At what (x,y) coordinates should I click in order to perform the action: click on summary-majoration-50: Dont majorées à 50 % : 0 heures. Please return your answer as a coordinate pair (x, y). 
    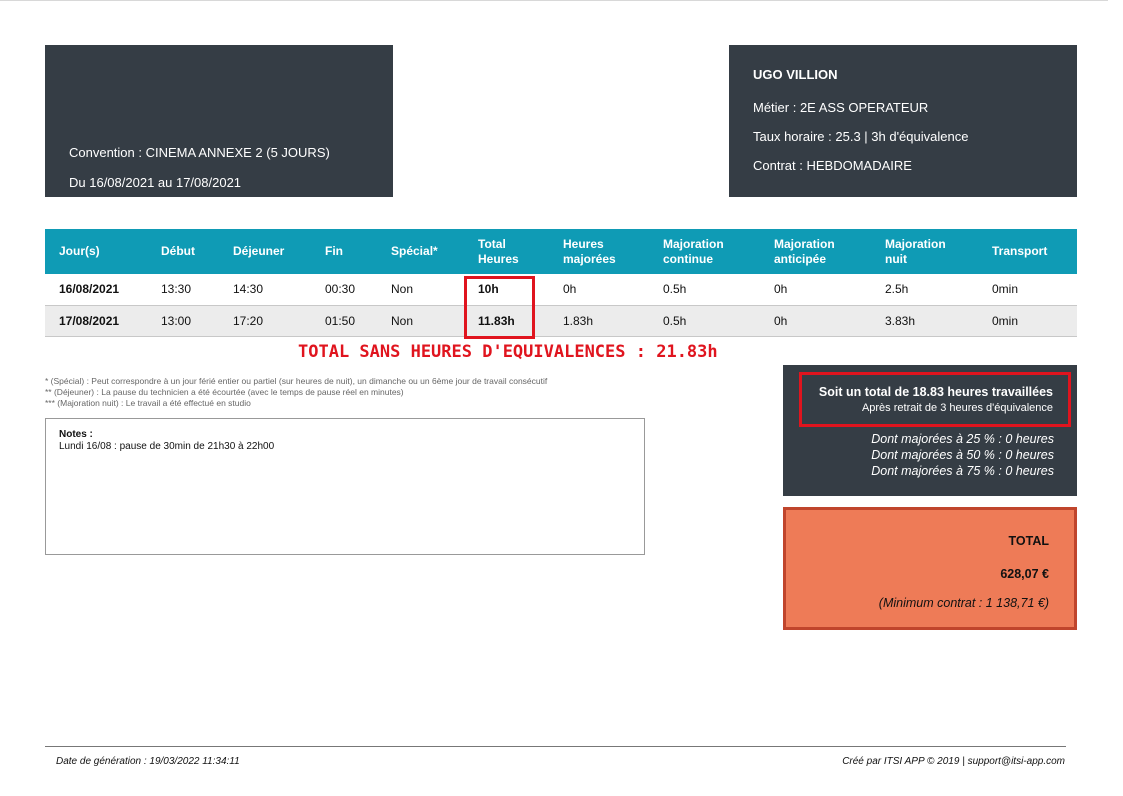
    Looking at the image, I should click on (962, 455).